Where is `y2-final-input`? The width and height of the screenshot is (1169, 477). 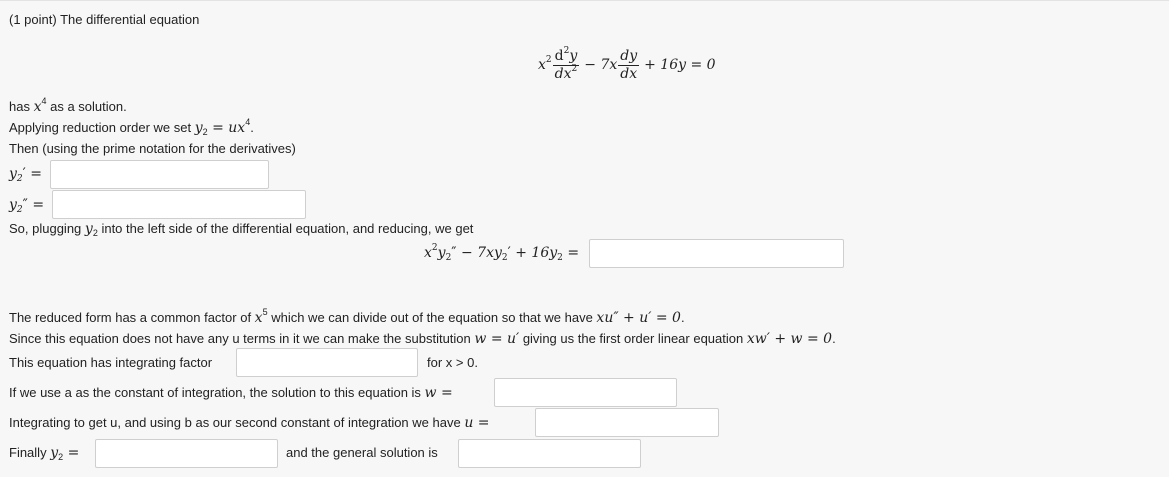 y2-final-input is located at coordinates (186, 453).